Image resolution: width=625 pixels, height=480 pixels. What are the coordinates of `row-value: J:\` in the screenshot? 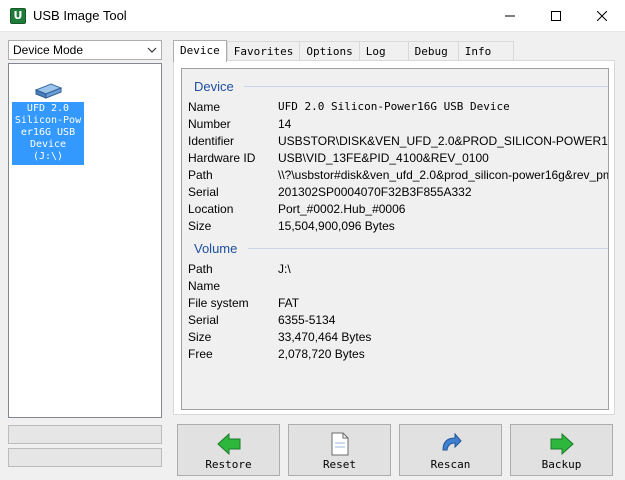 It's located at (284, 269).